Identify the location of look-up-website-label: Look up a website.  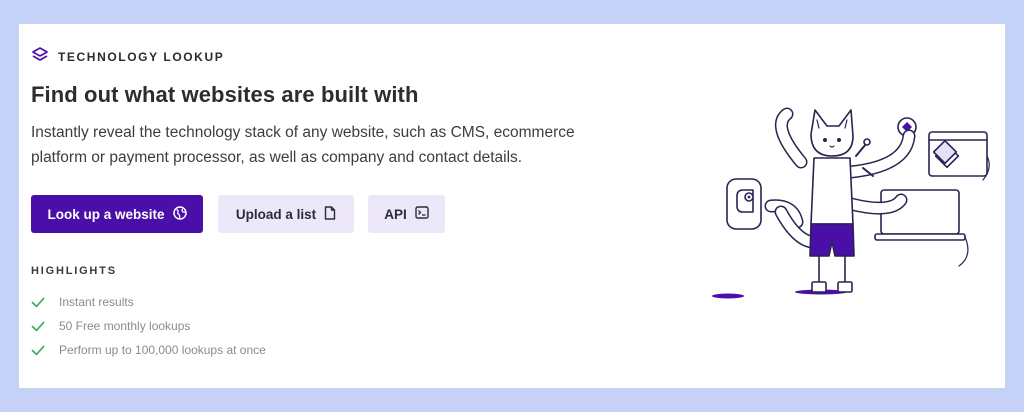
(106, 214).